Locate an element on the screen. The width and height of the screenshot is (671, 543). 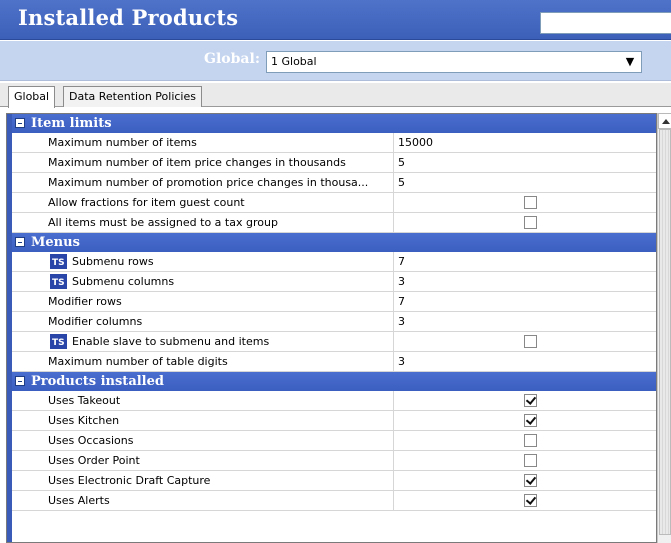
row-label: Uses Electronic Draft Capture is located at coordinates (129, 480).